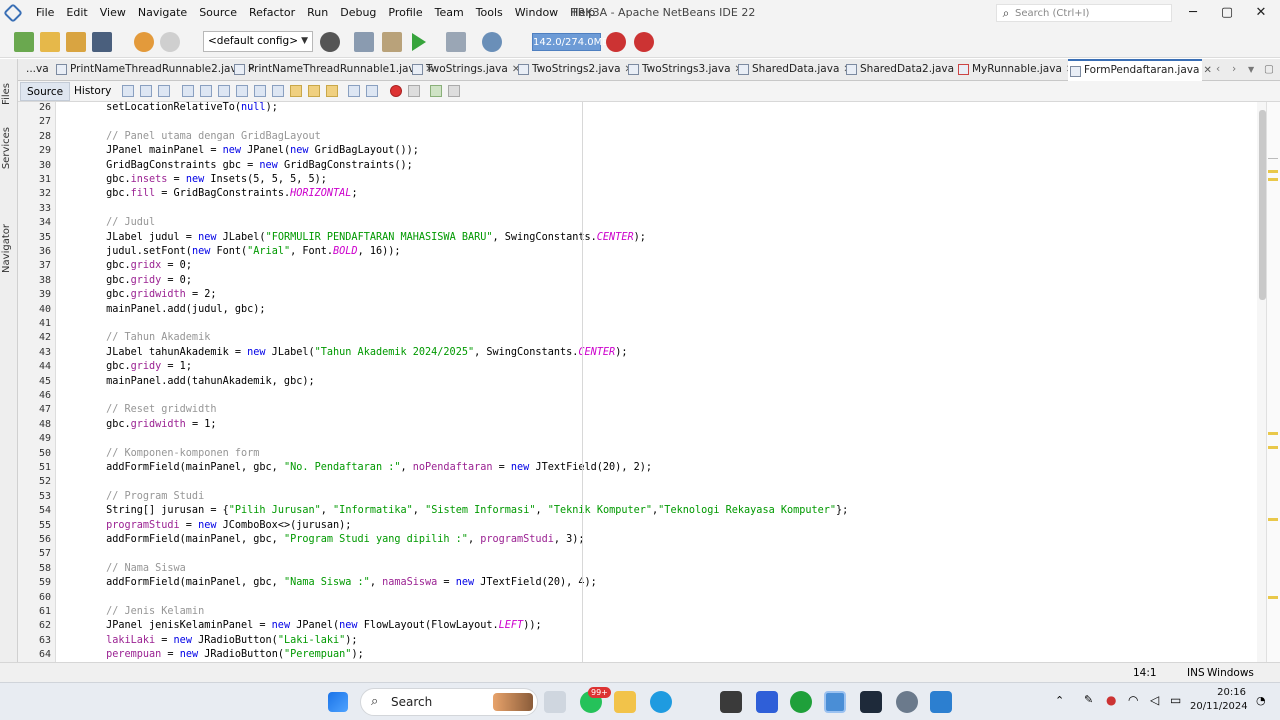  Describe the element at coordinates (1145, 673) in the screenshot. I see `cursor-position: 14:1` at that location.